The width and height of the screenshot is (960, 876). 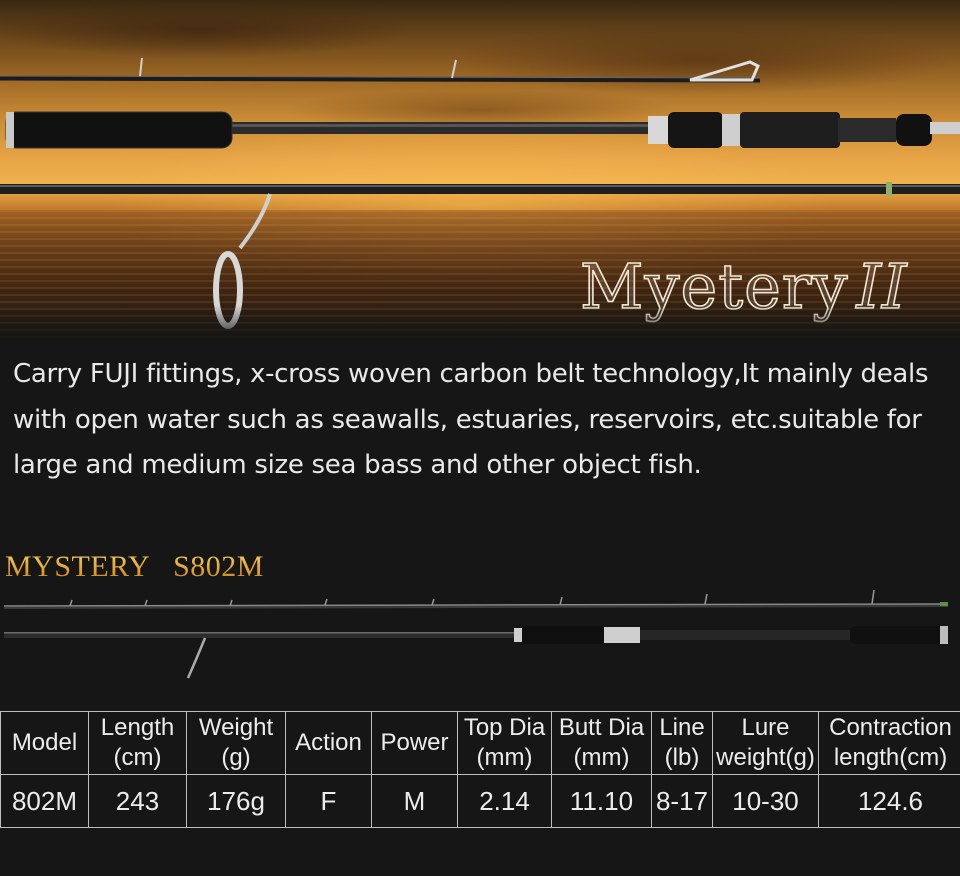 What do you see at coordinates (682, 801) in the screenshot?
I see `cell-line: 8-17` at bounding box center [682, 801].